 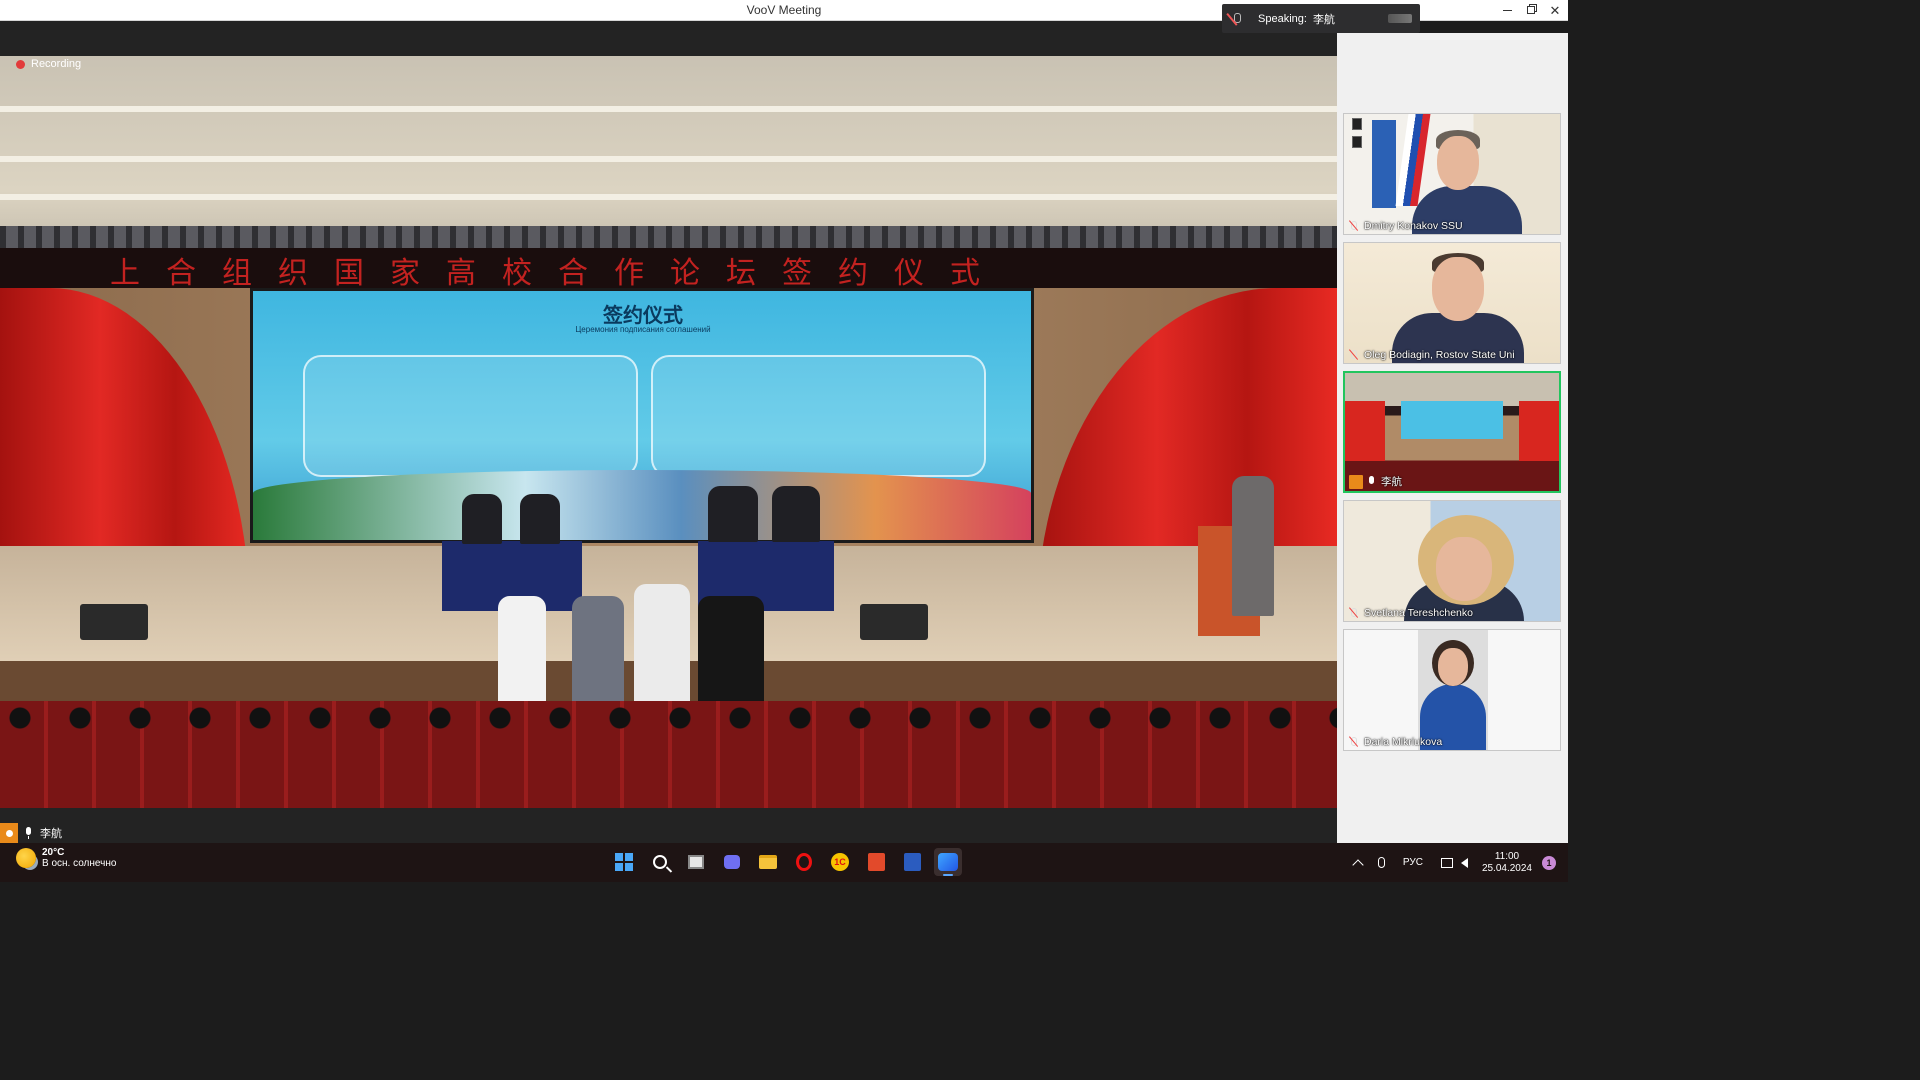 I want to click on recording-dot-icon, so click(x=20, y=64).